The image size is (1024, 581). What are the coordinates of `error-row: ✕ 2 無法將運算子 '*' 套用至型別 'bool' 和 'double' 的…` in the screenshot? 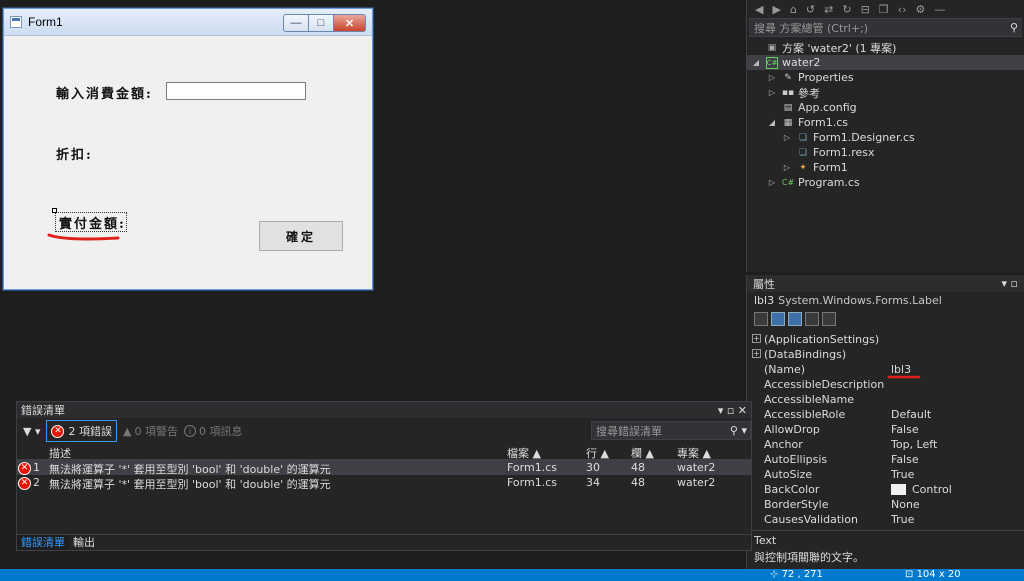 It's located at (384, 483).